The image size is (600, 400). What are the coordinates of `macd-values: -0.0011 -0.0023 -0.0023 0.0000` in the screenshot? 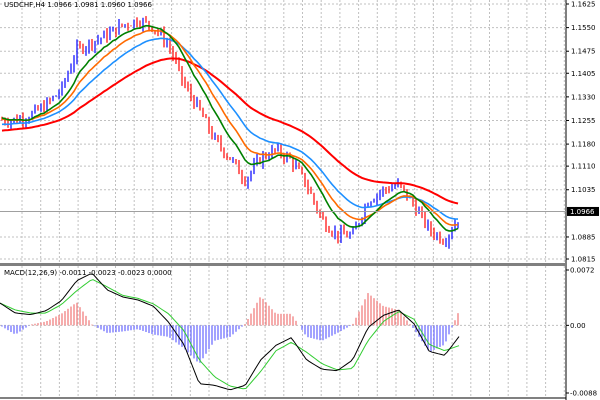 It's located at (115, 273).